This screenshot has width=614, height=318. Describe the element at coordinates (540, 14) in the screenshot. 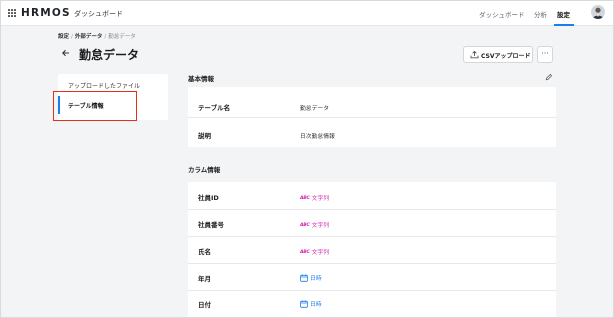

I see `nav-analysis: 分析` at that location.